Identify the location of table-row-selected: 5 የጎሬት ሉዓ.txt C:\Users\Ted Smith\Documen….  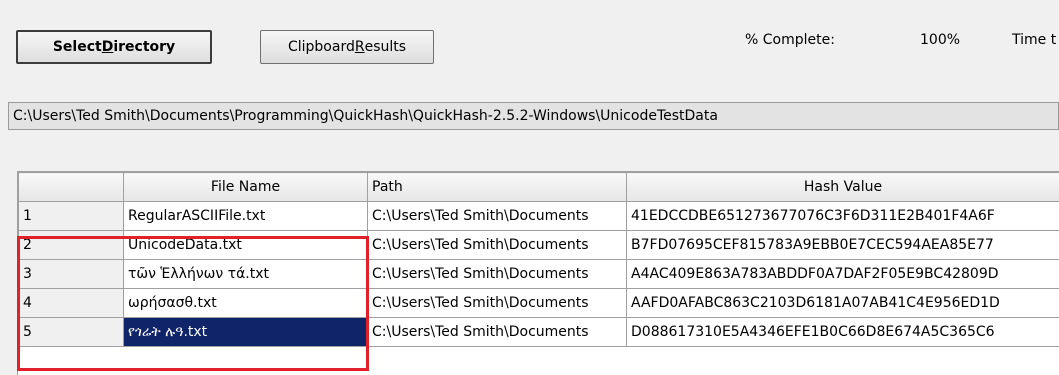
(539, 332).